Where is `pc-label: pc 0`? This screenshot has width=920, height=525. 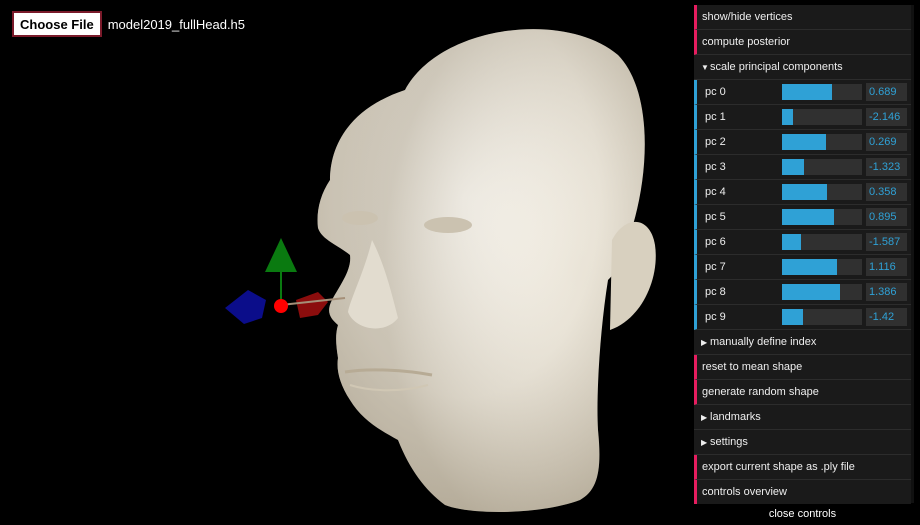
pc-label: pc 0 is located at coordinates (715, 92).